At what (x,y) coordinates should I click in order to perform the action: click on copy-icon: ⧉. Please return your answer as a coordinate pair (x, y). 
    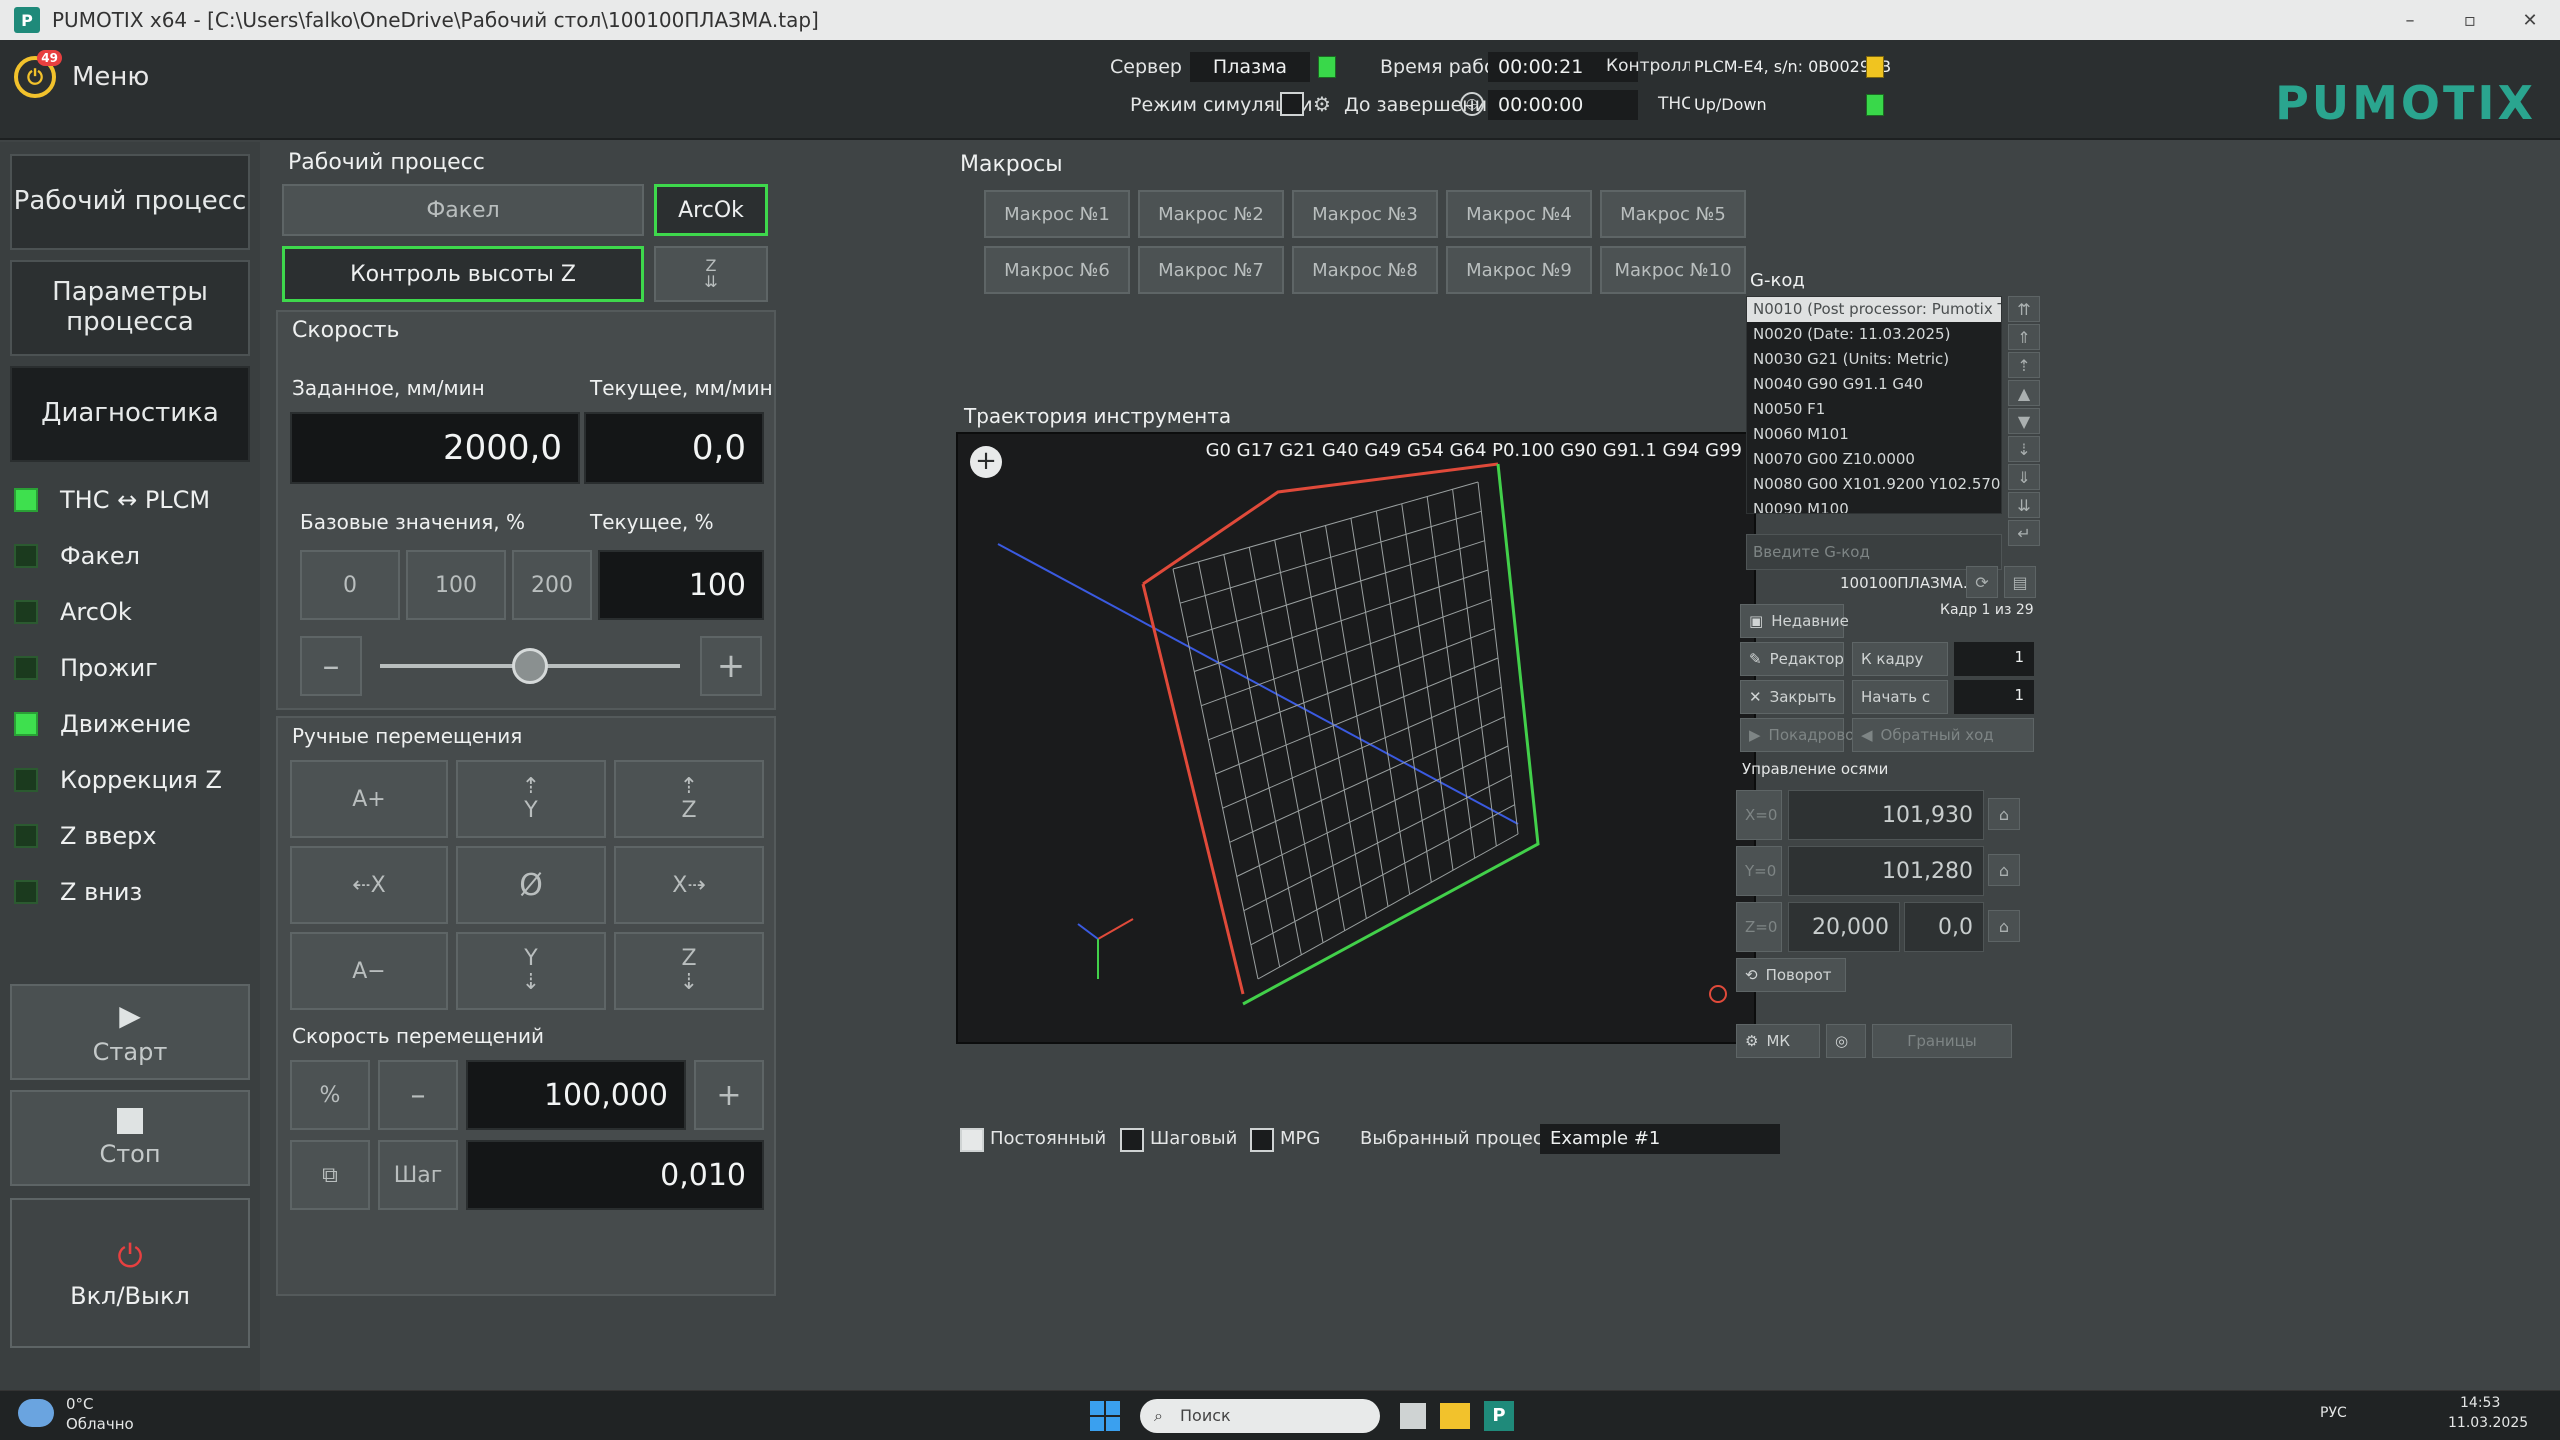
    Looking at the image, I should click on (330, 1175).